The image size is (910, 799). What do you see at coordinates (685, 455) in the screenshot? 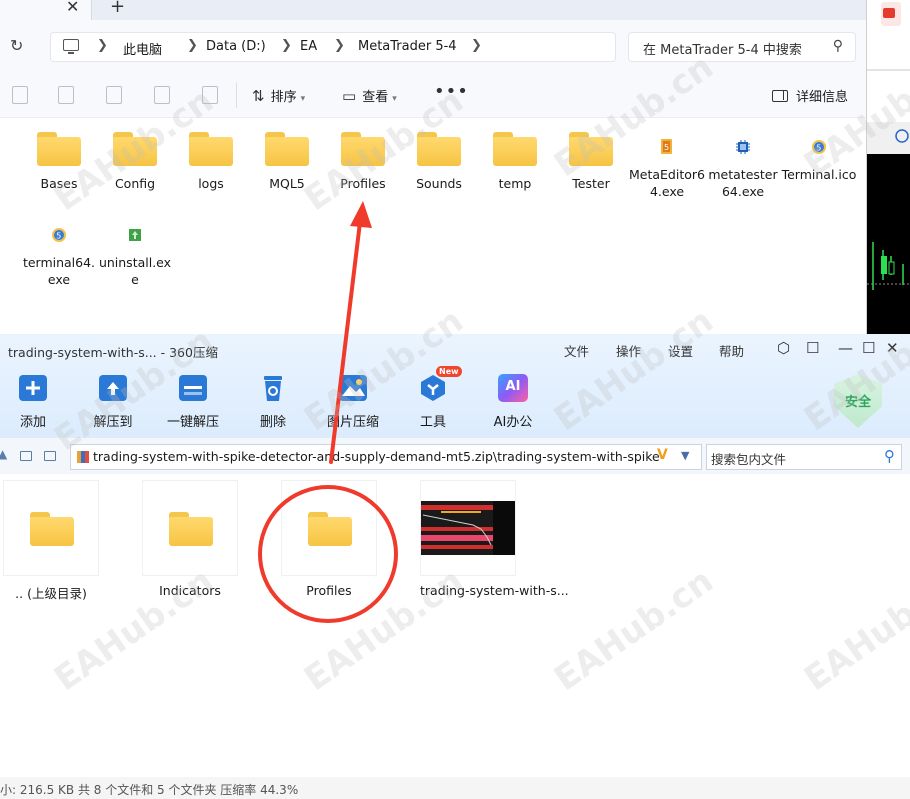
I see `chevron-down-icon: ▼` at bounding box center [685, 455].